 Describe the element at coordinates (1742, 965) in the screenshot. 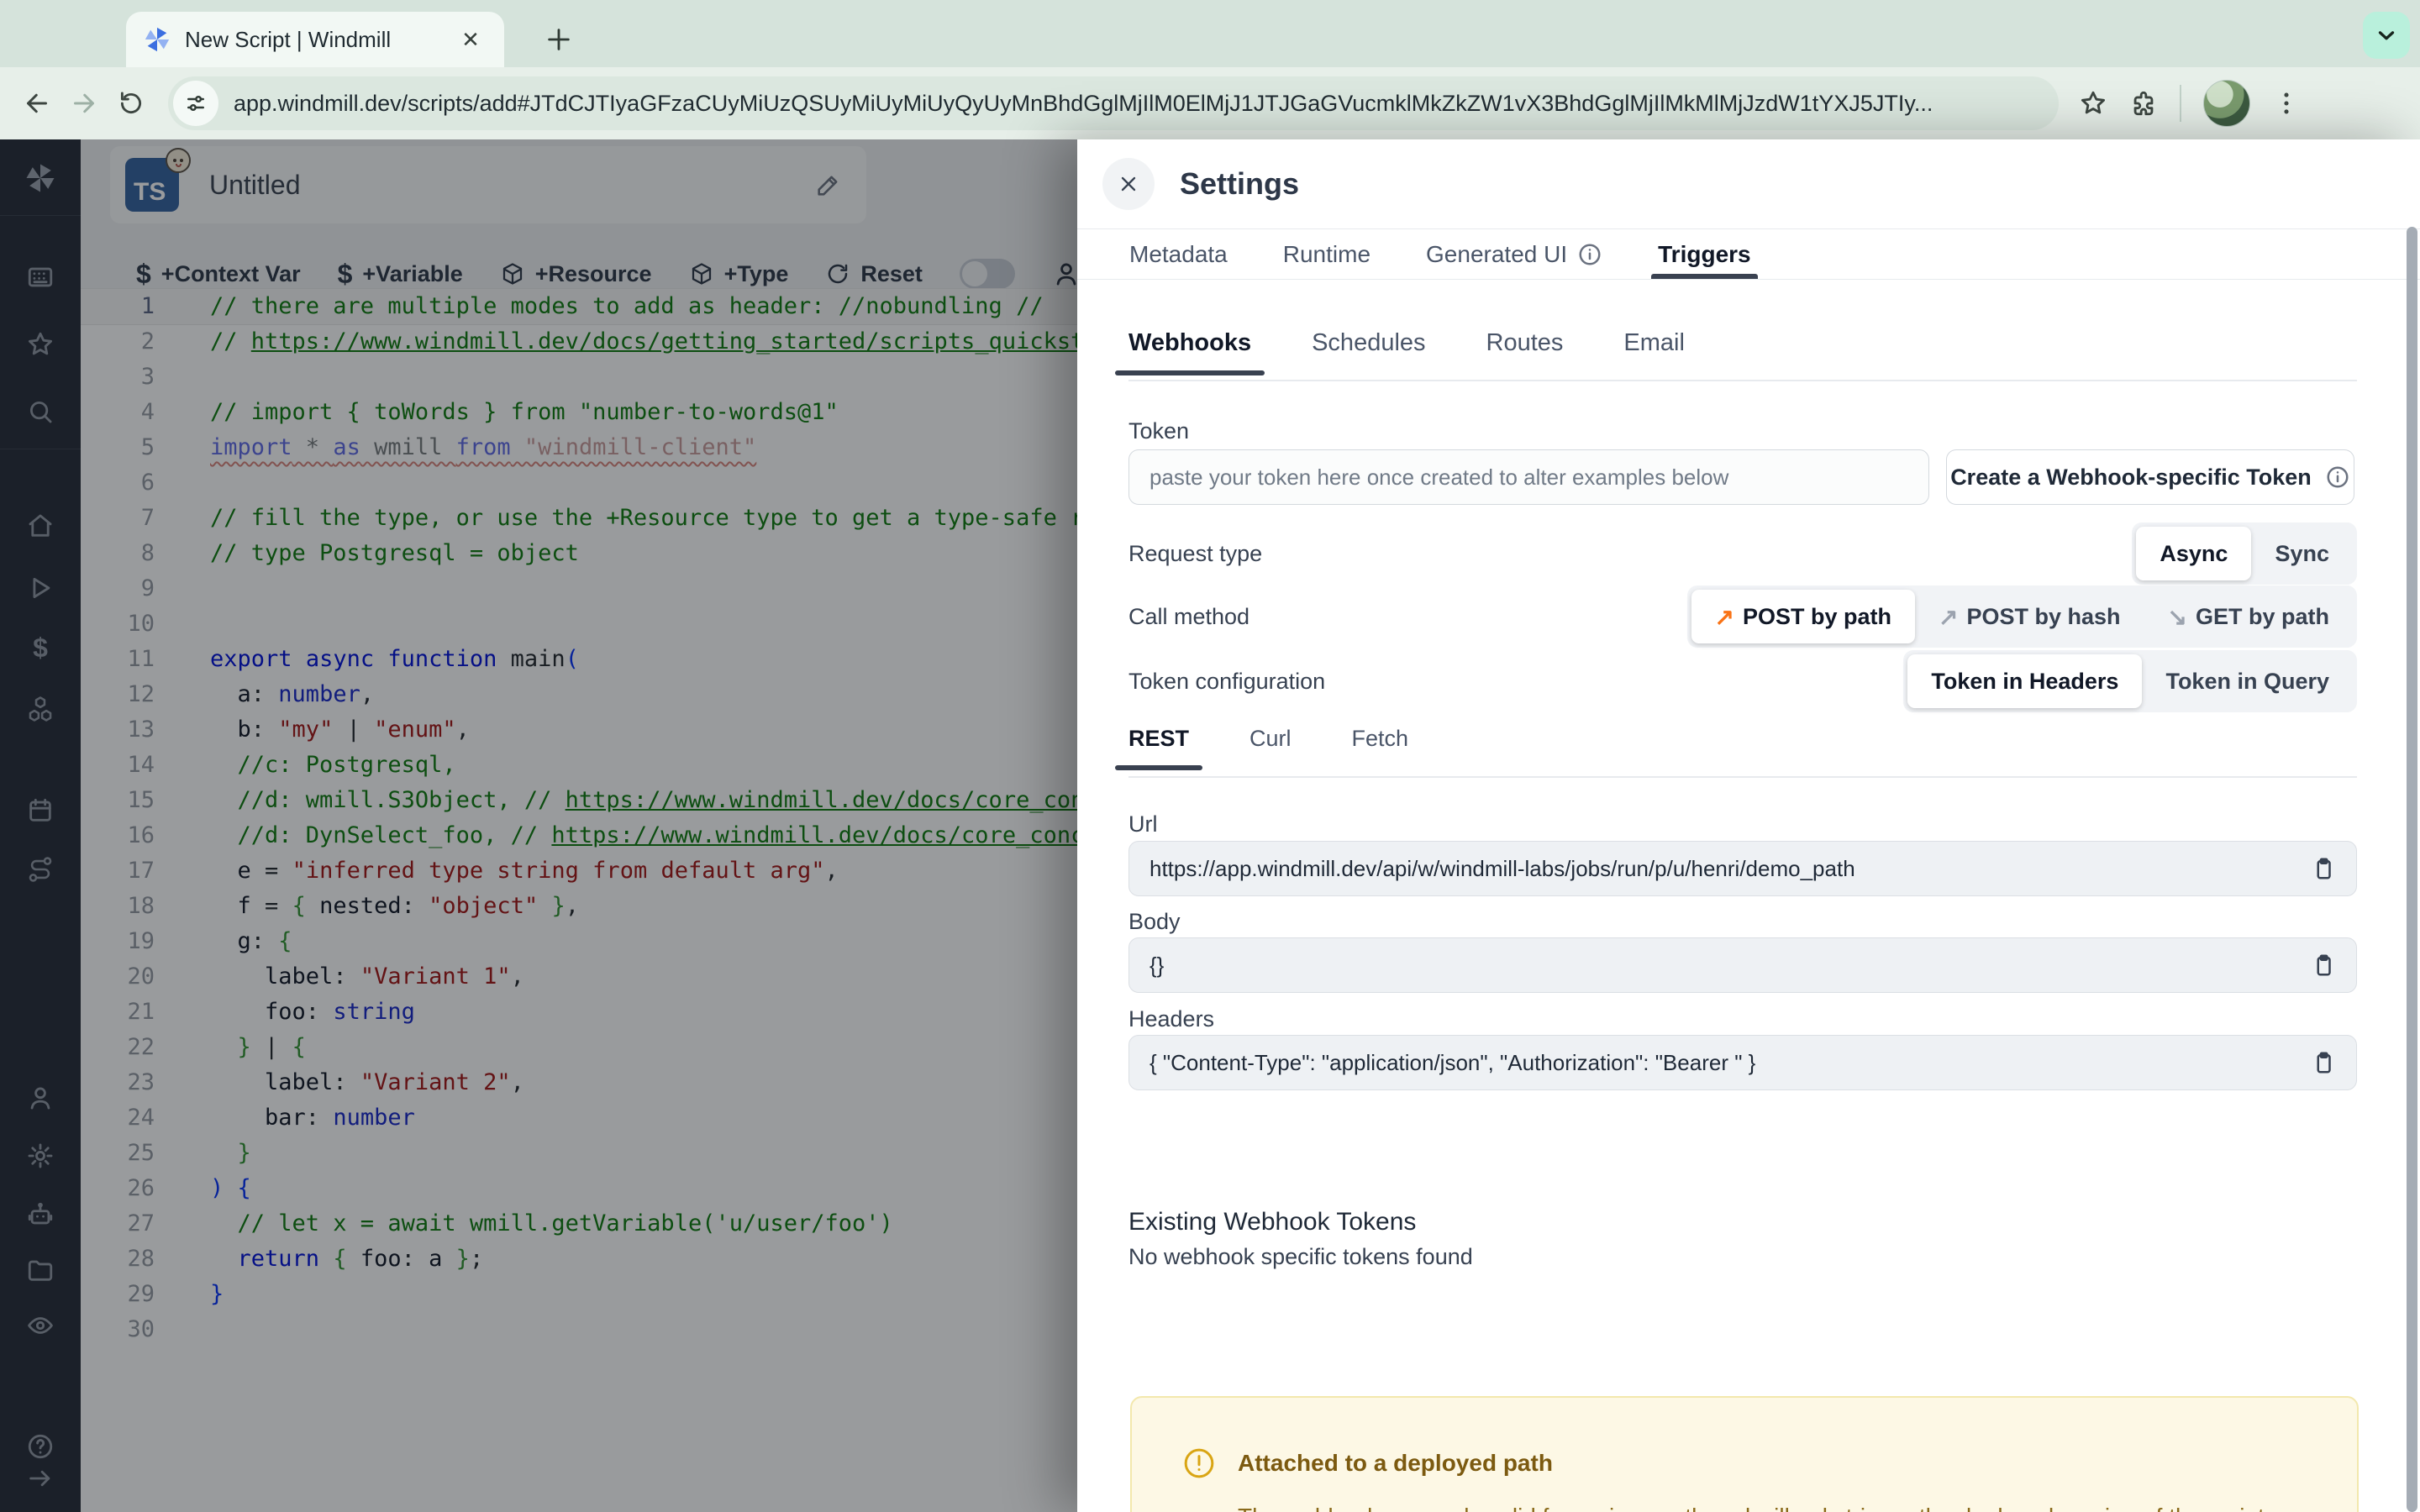

I see `body-field: {}` at that location.